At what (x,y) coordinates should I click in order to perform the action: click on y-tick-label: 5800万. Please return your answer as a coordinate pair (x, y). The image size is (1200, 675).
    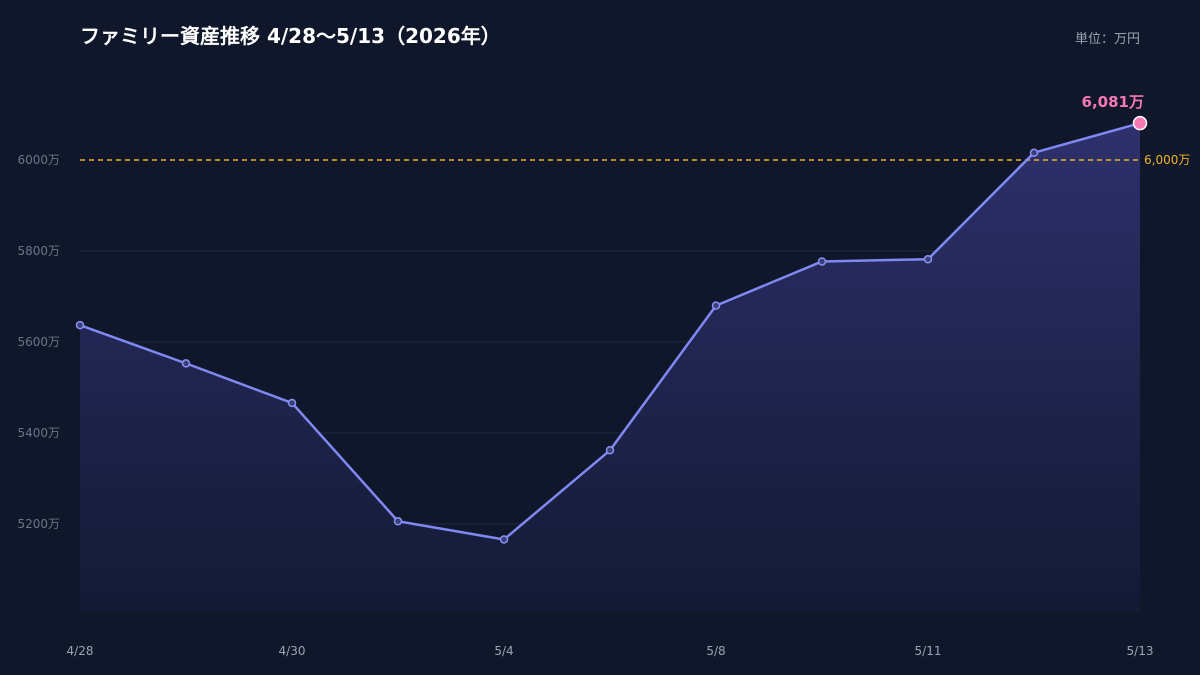
    Looking at the image, I should click on (38, 251).